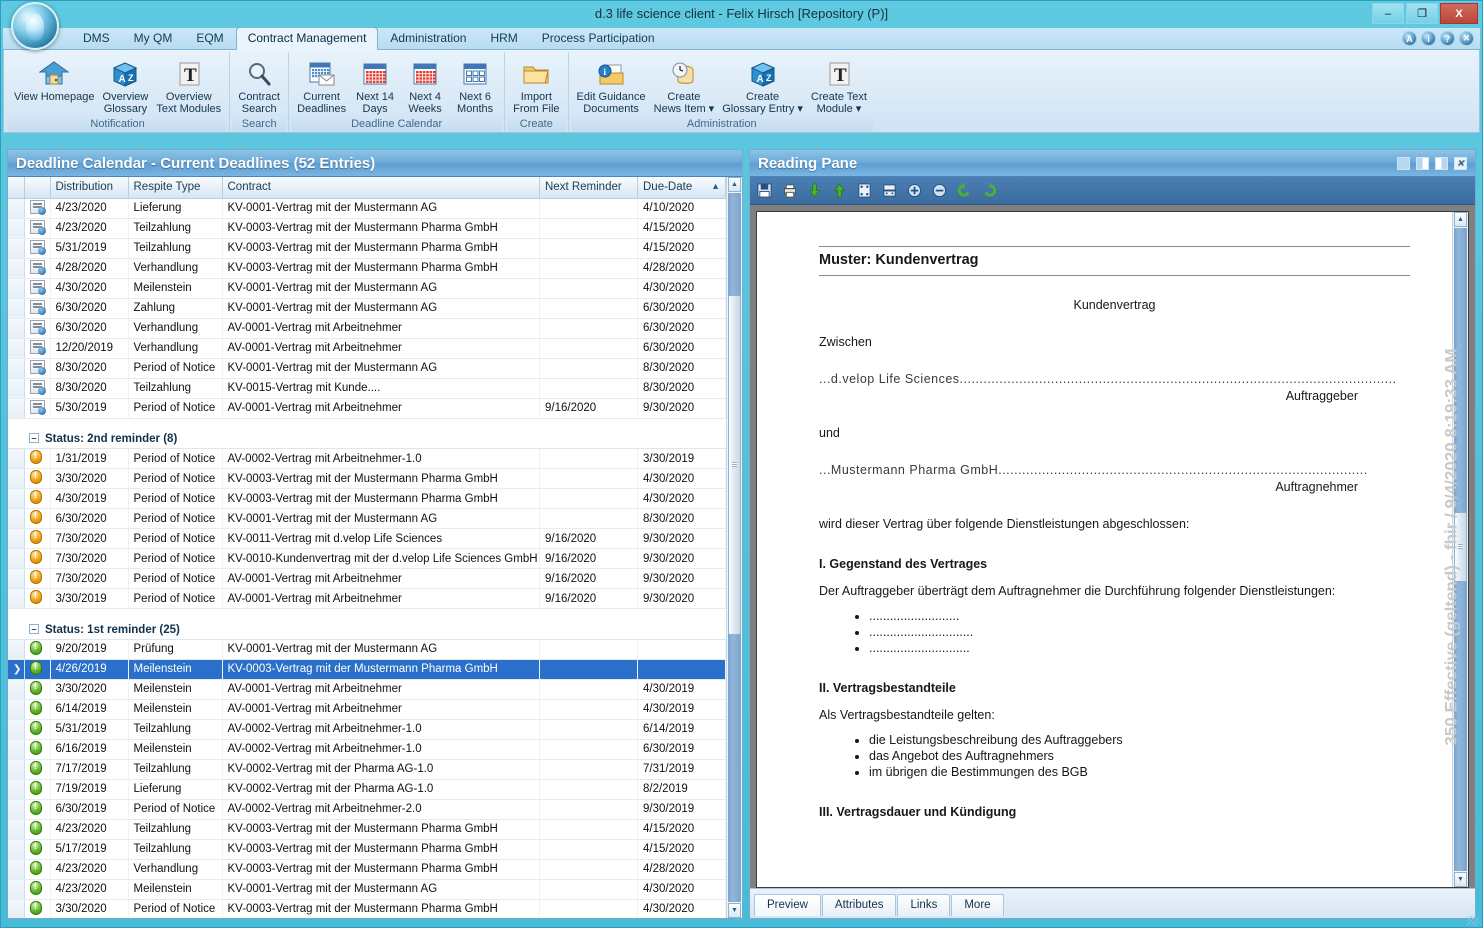  What do you see at coordinates (126, 85) in the screenshot?
I see `ribbon-button-overview-glossary: A Z Overview Glossary` at bounding box center [126, 85].